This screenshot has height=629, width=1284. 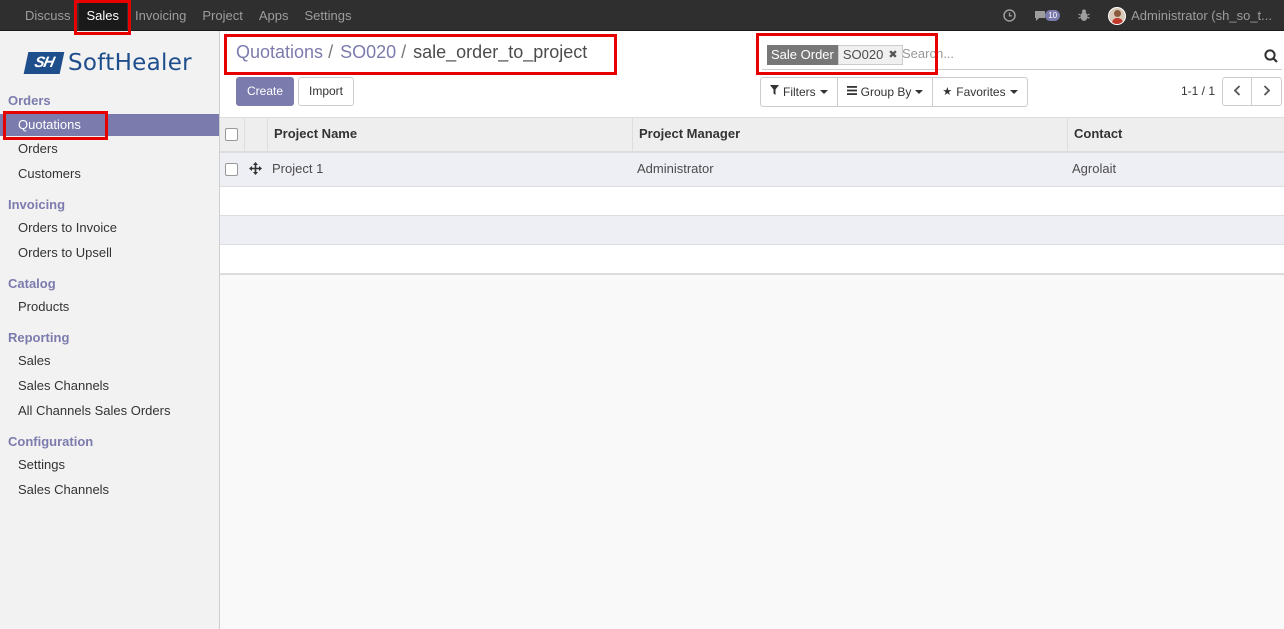 What do you see at coordinates (103, 15) in the screenshot?
I see `menu-sales: Sales` at bounding box center [103, 15].